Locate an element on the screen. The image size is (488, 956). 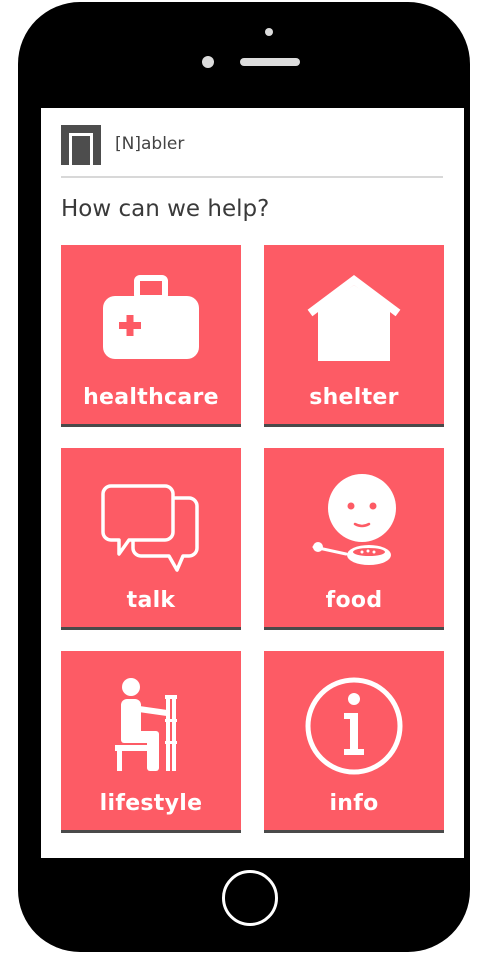
tile-label: shelter is located at coordinates (354, 397).